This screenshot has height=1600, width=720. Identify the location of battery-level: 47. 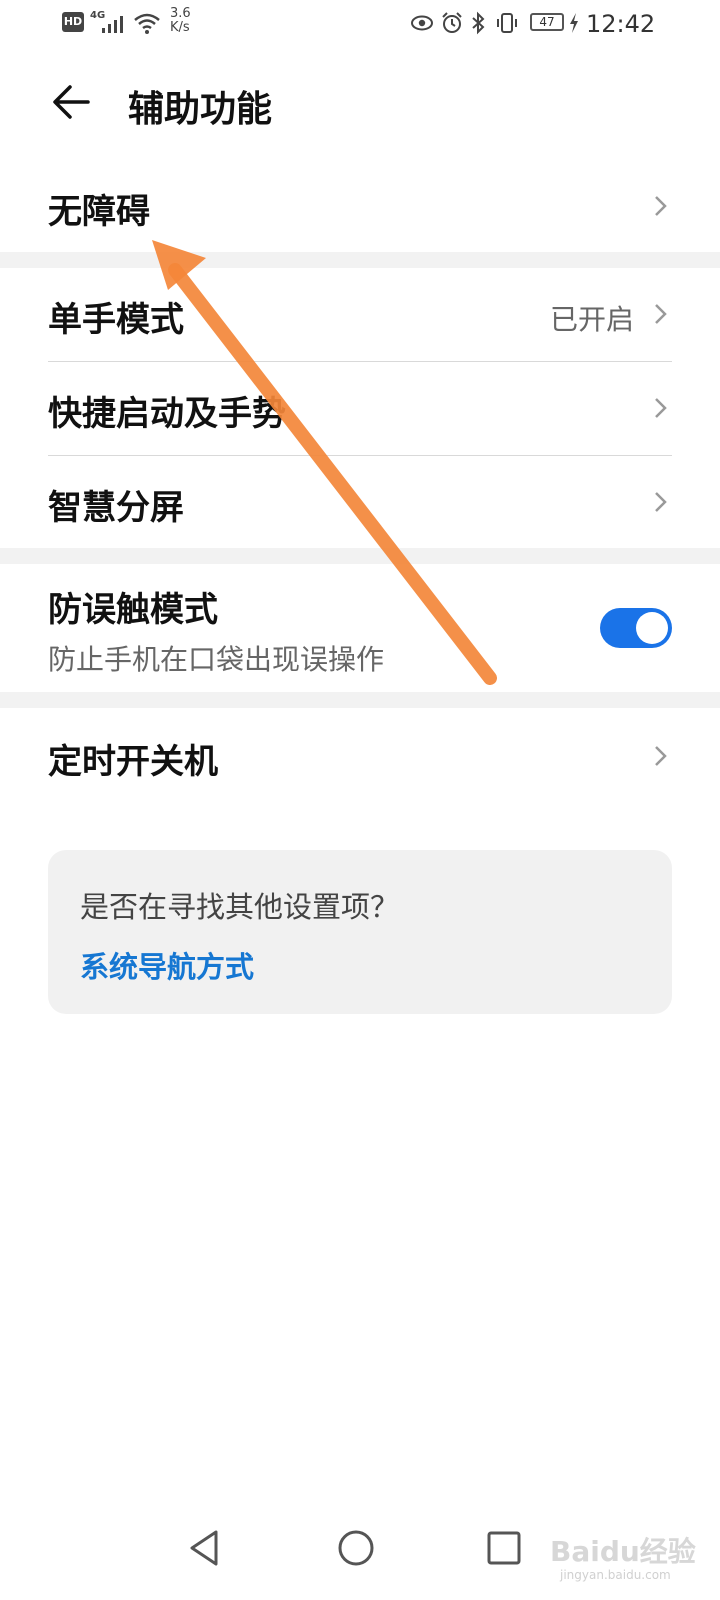
(547, 22).